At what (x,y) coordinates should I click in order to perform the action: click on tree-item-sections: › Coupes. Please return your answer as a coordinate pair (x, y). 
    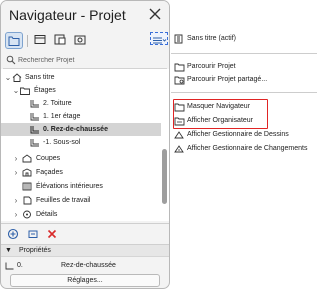
    Looking at the image, I should click on (81, 158).